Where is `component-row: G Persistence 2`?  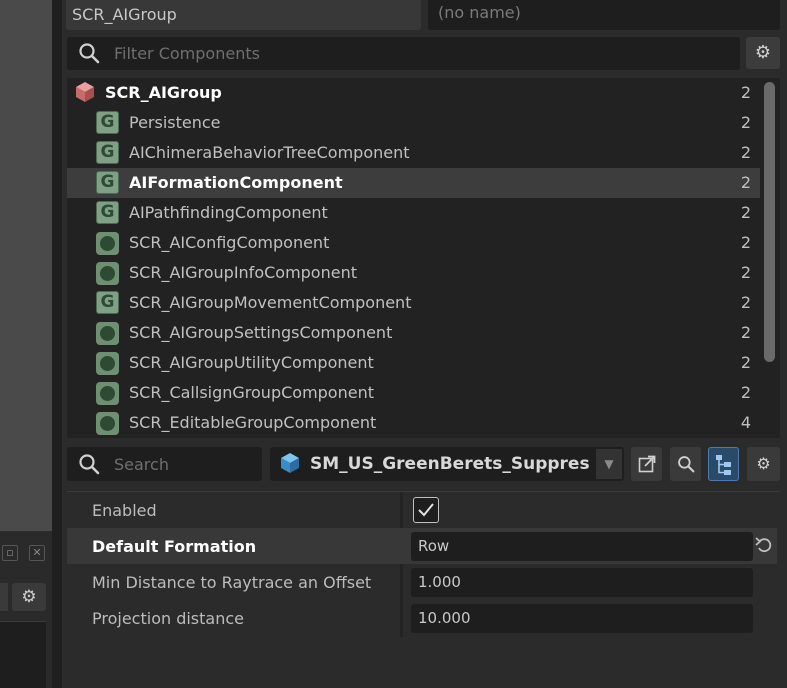
component-row: G Persistence 2 is located at coordinates (413, 123).